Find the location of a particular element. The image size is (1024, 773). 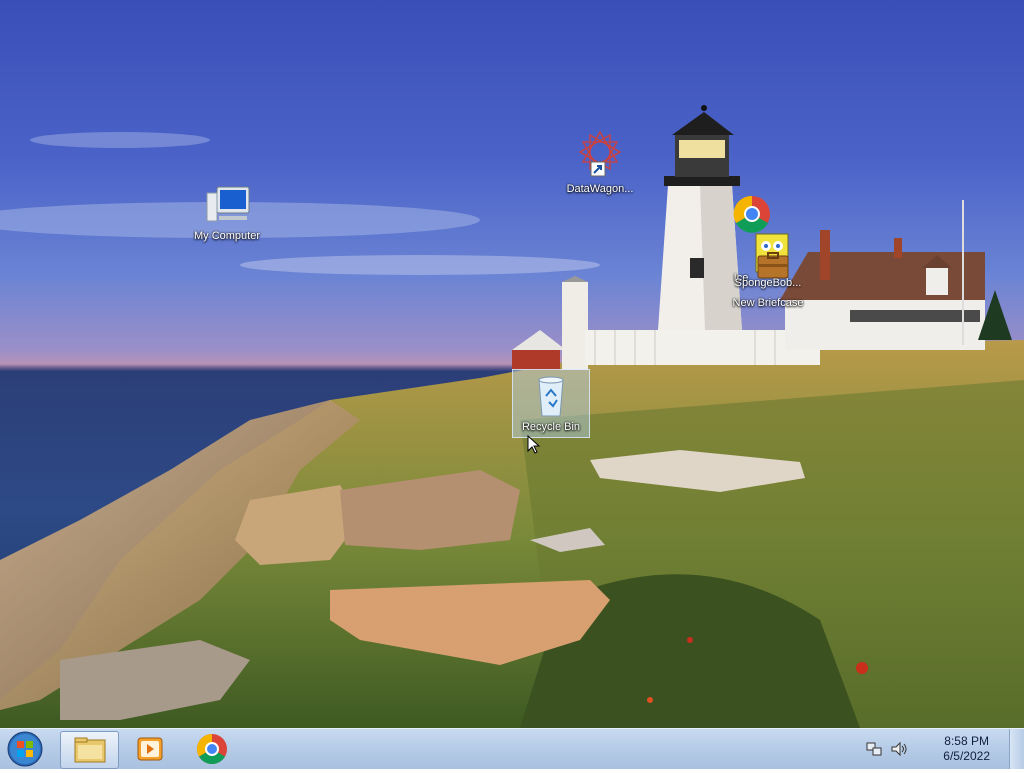

start-button is located at coordinates (25, 749).